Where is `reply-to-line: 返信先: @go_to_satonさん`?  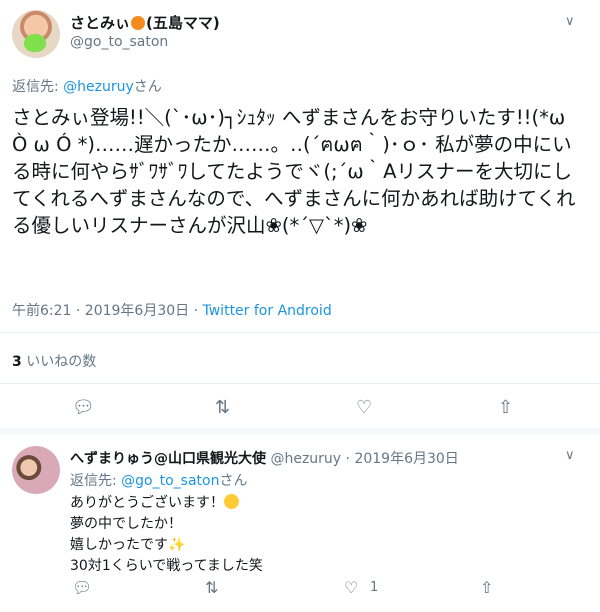
reply-to-line: 返信先: @go_to_satonさん is located at coordinates (158, 480).